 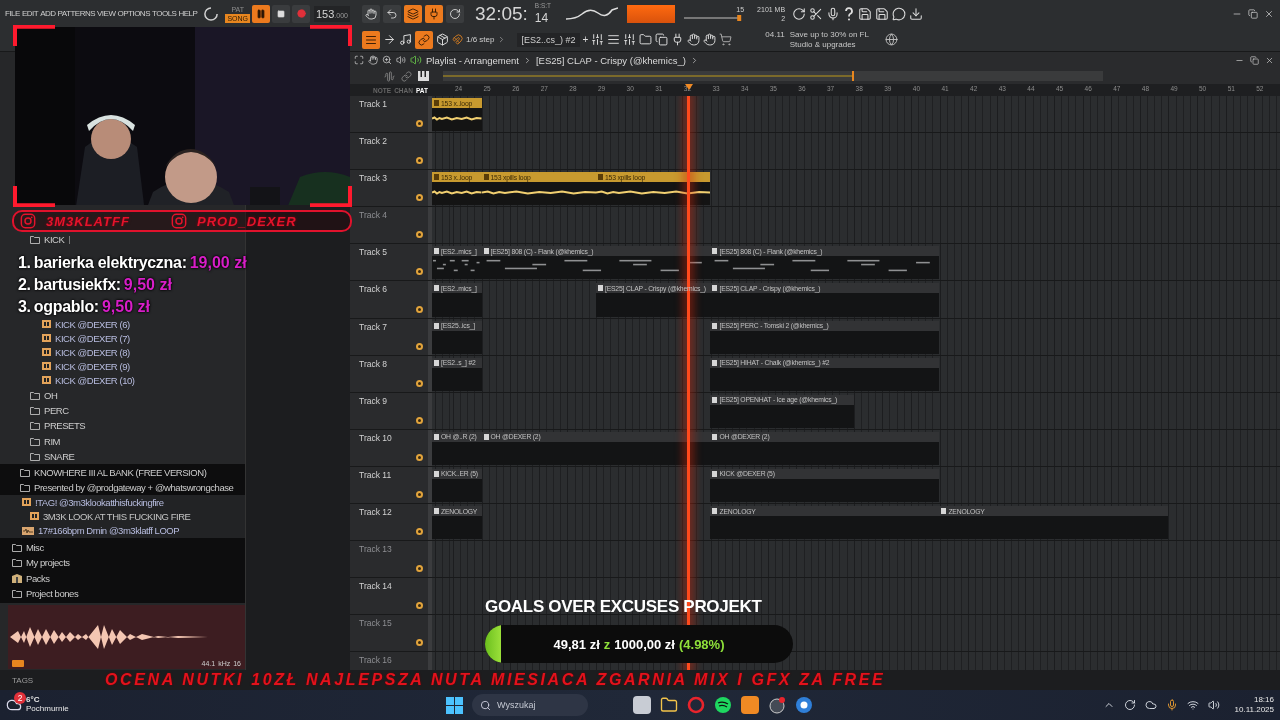 I want to click on browser-folder: Misc, so click(x=23, y=547).